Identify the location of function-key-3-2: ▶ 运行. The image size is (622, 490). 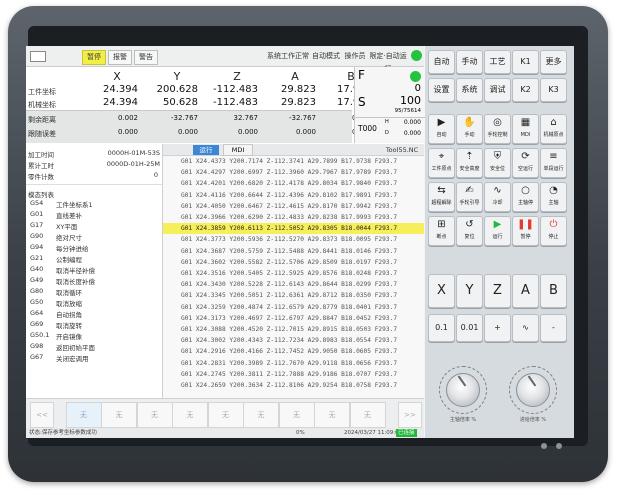
(497, 231).